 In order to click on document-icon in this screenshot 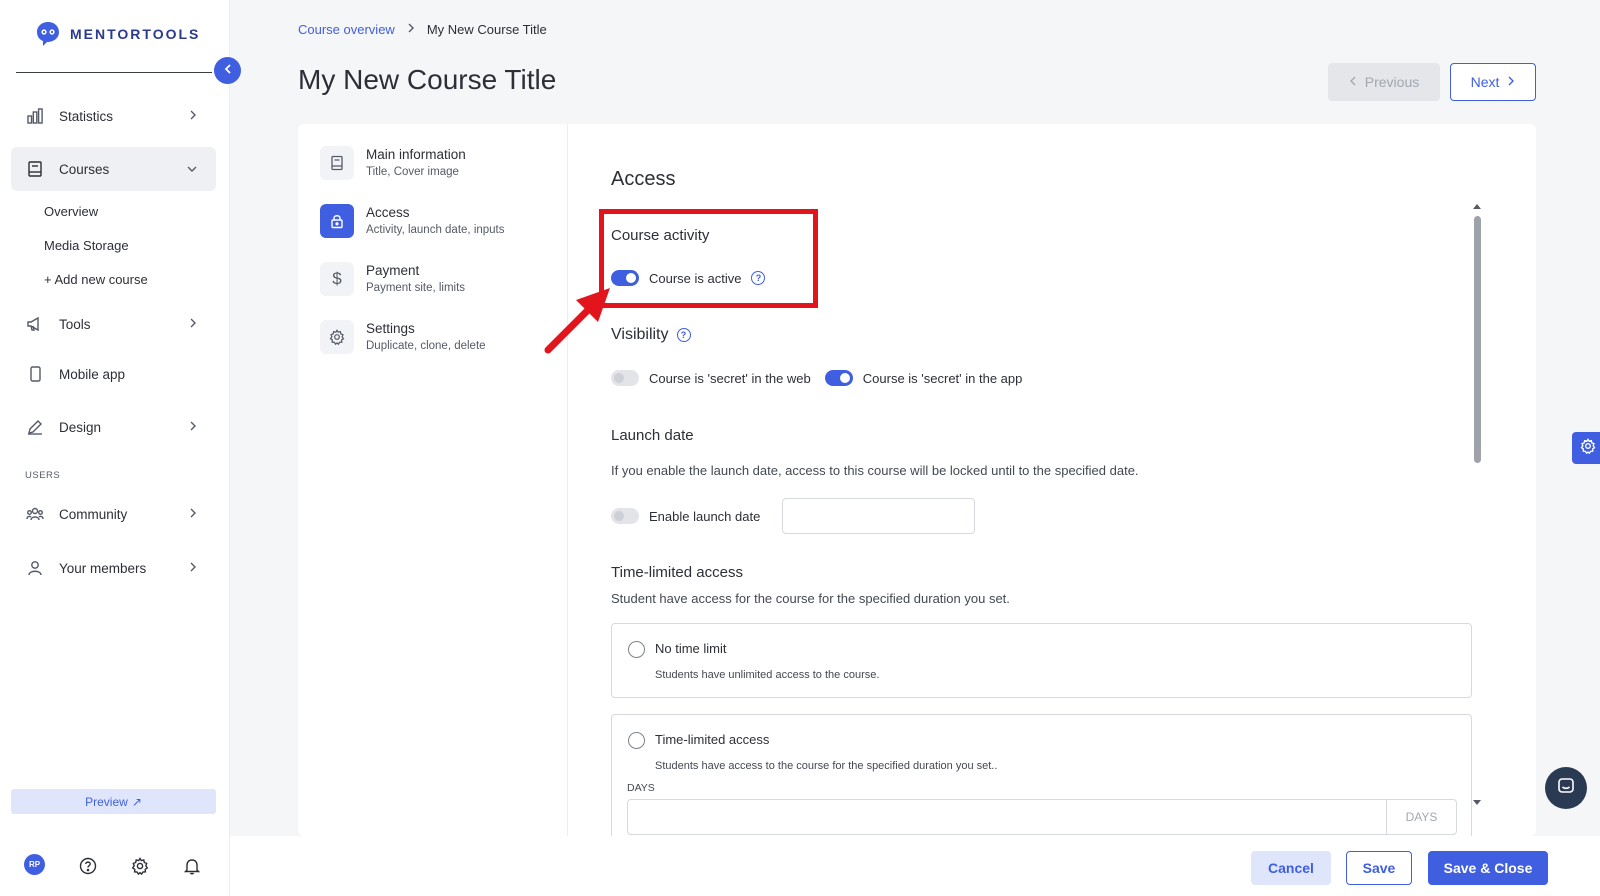, I will do `click(337, 163)`.